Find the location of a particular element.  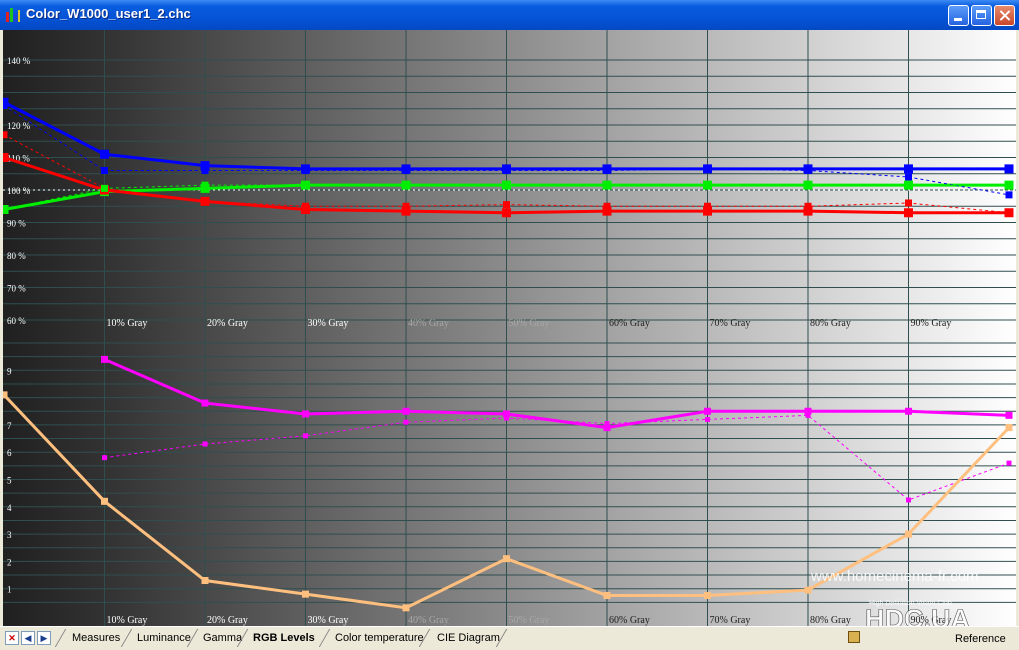

title-bar: Color_W1000_user1_2.chc is located at coordinates (509, 15).